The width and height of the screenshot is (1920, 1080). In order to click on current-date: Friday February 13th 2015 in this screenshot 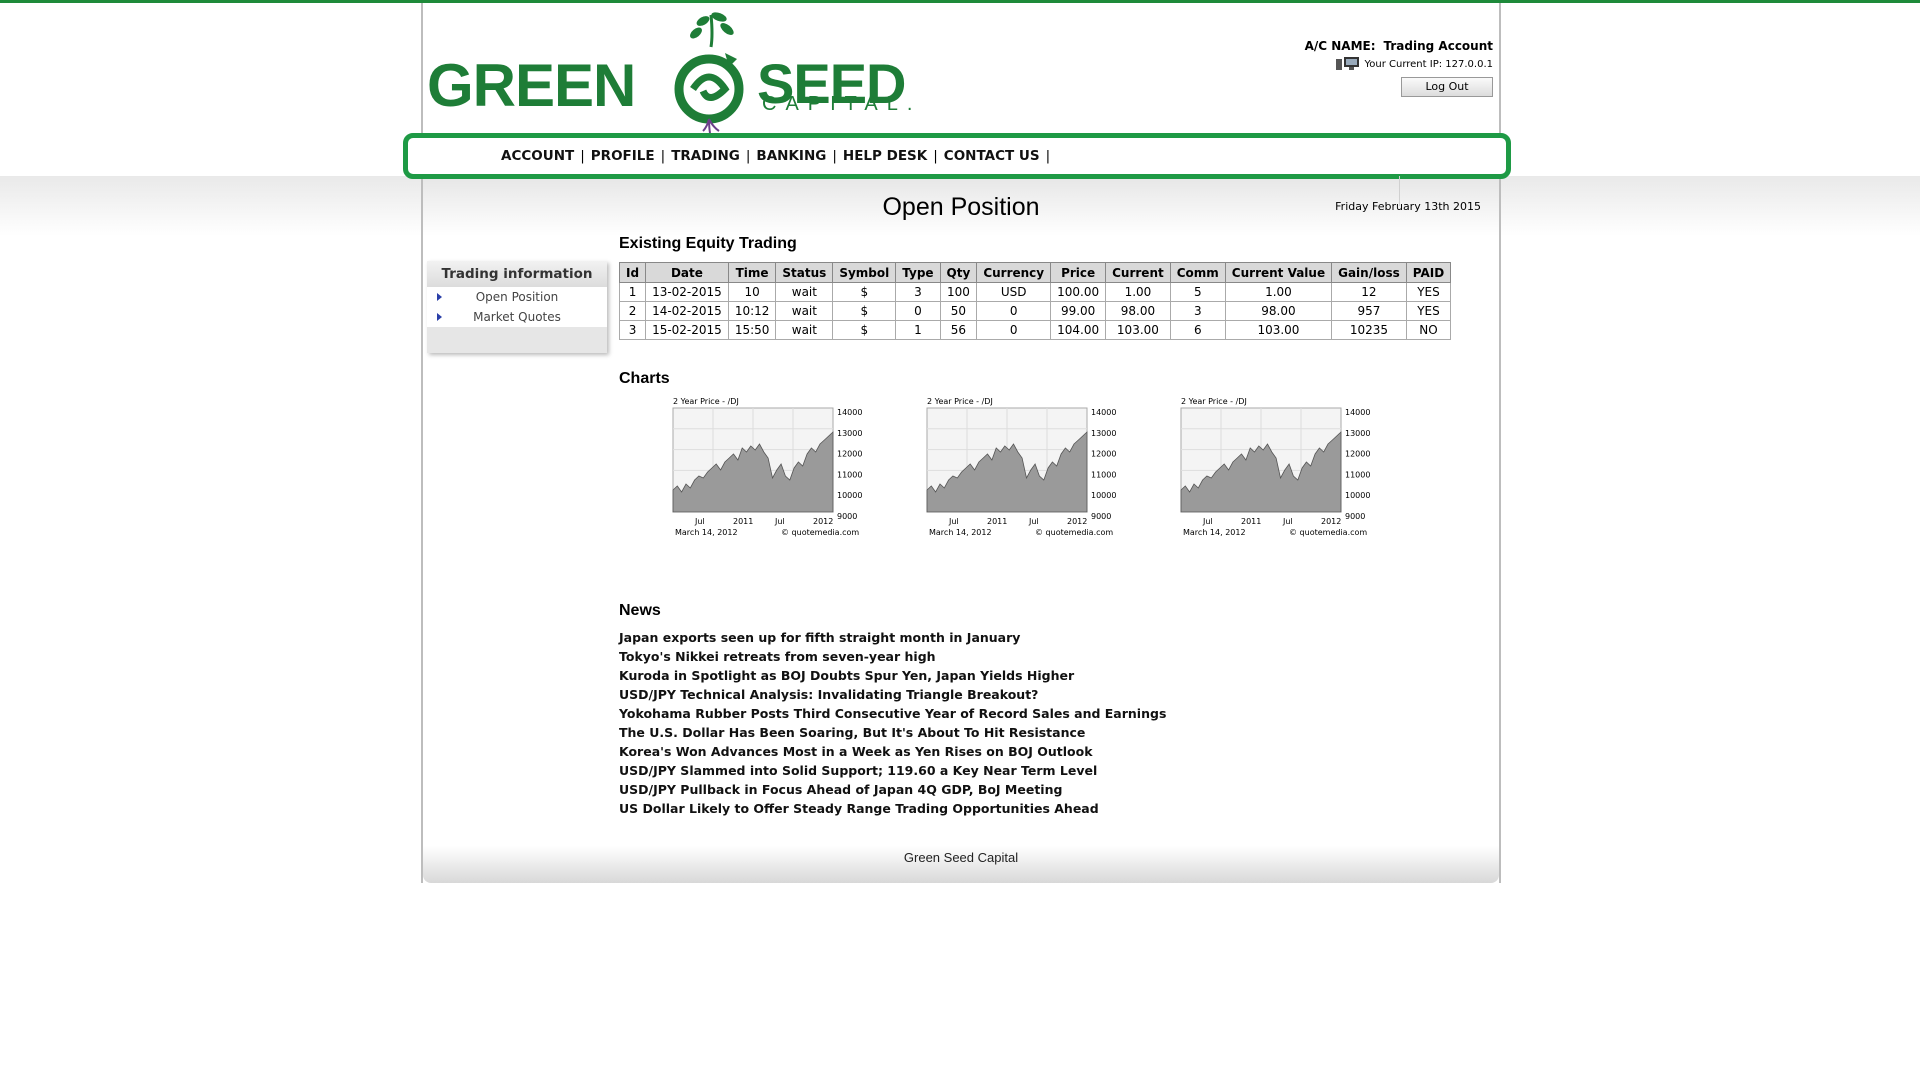, I will do `click(1408, 206)`.